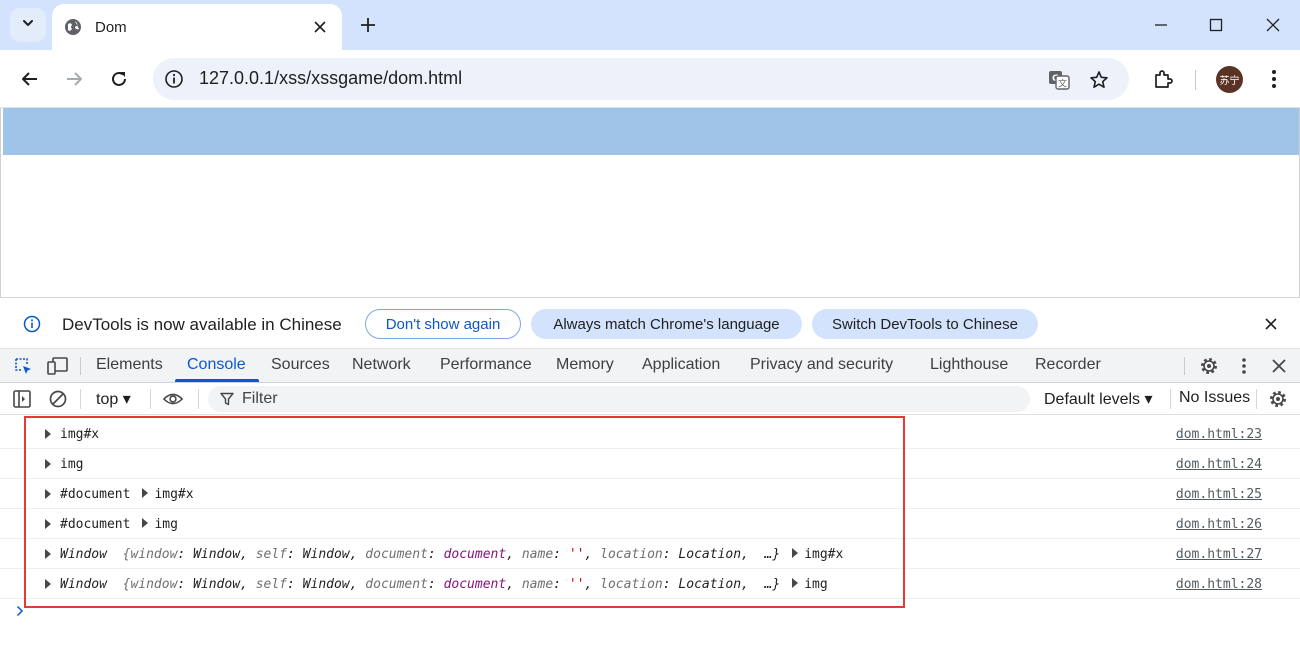 Image resolution: width=1300 pixels, height=664 pixels. What do you see at coordinates (216, 365) in the screenshot?
I see `tab-console: Console` at bounding box center [216, 365].